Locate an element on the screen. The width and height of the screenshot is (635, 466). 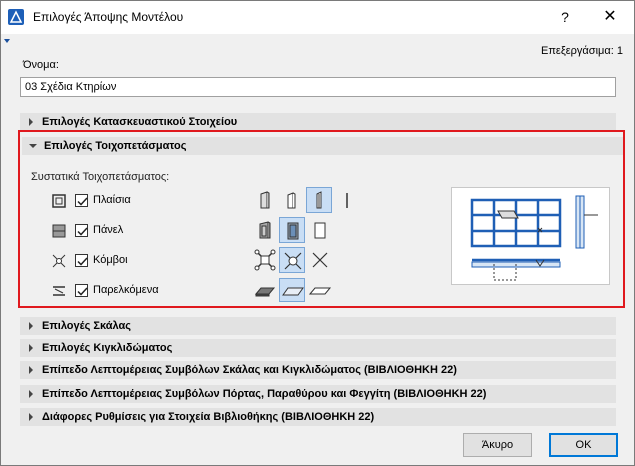
section-curtain-wall-options: Επιλογές Τοιχοπετάσματος is located at coordinates (322, 146).